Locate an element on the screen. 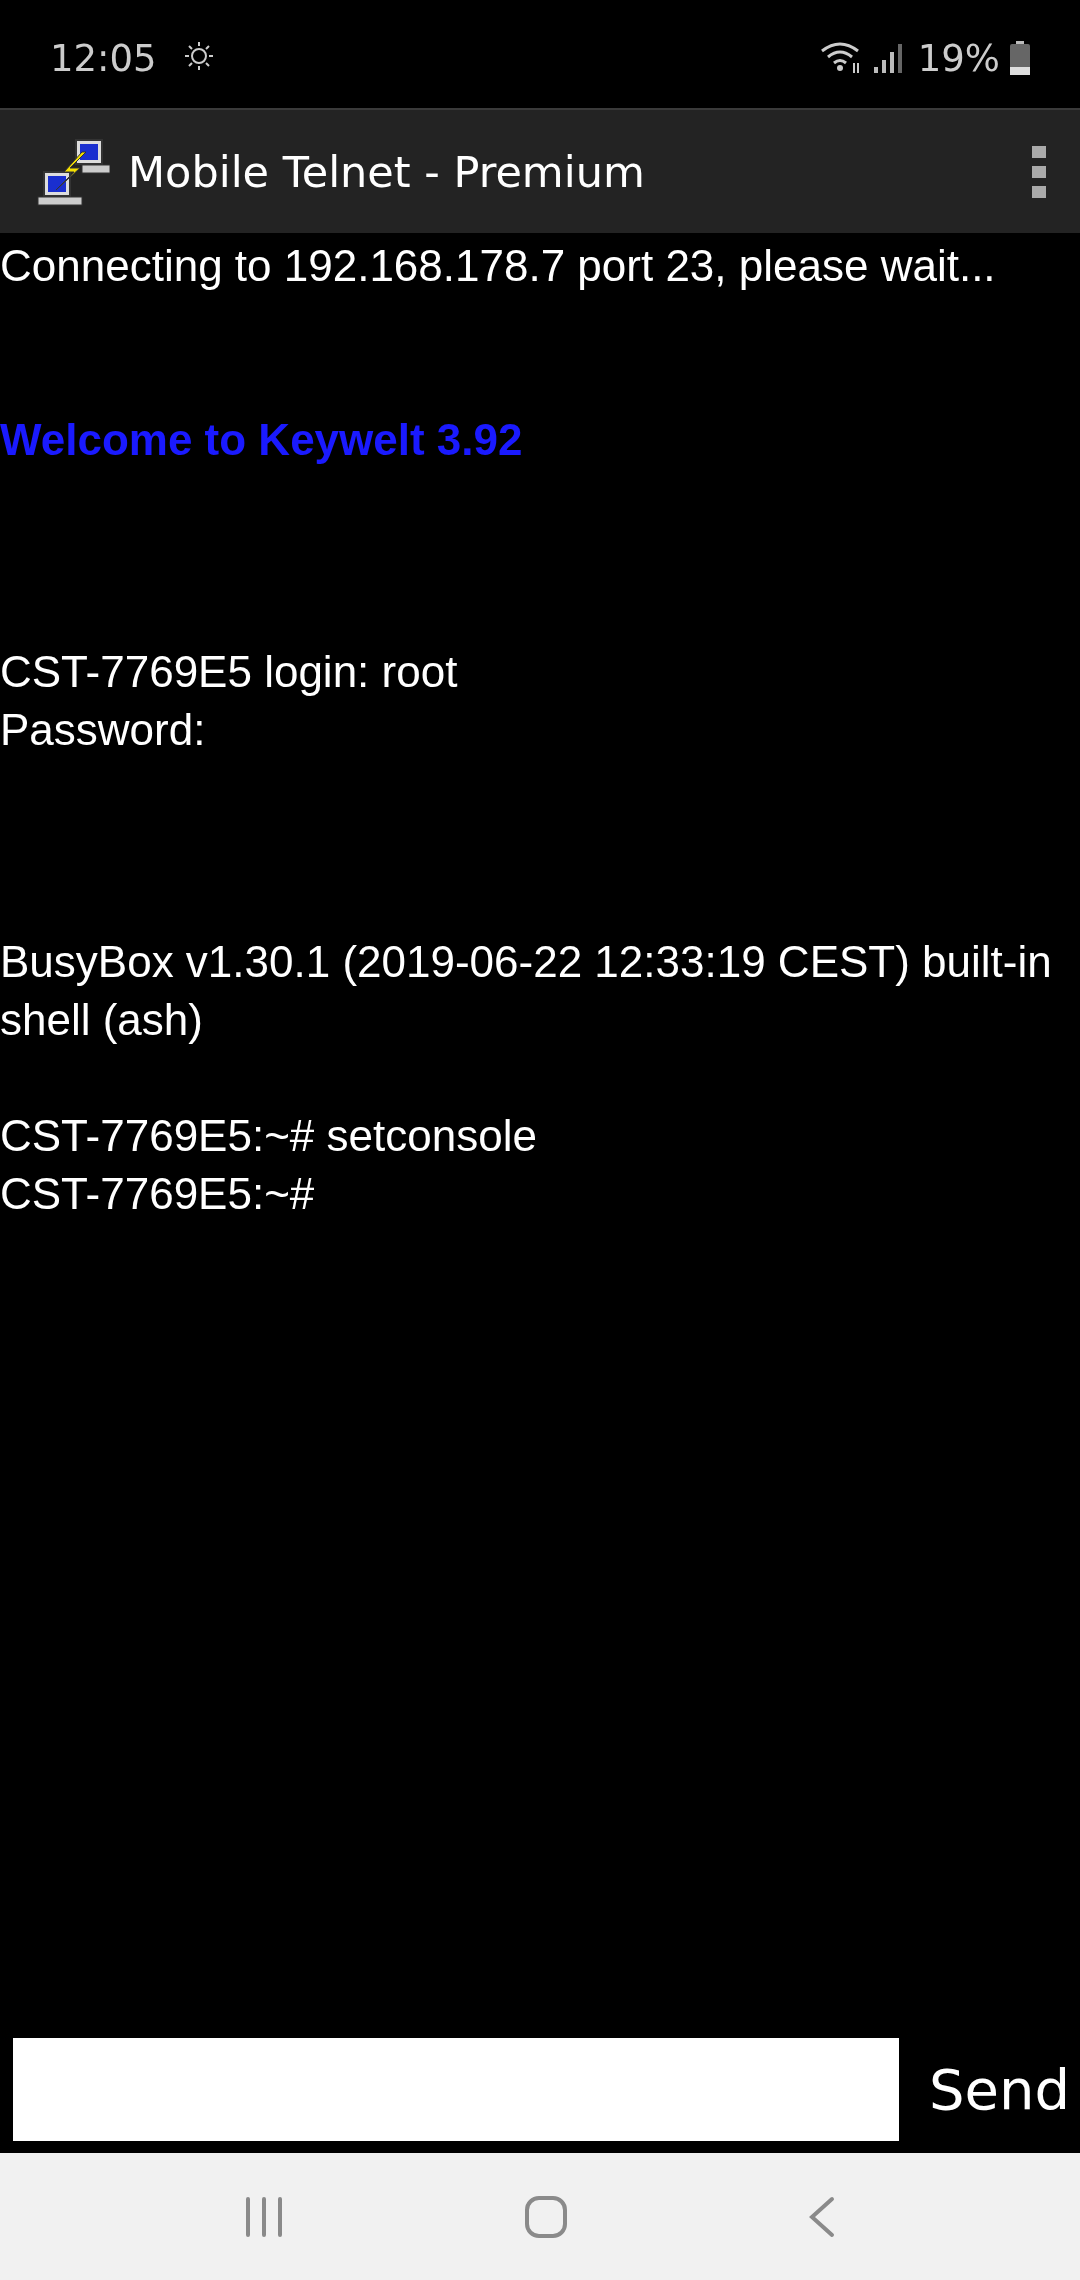 The width and height of the screenshot is (1080, 2280). terminal-line: BusyBox v1.30.1 (2019-06-22 12:33:19 CEST) built-in shell (ash) is located at coordinates (526, 991).